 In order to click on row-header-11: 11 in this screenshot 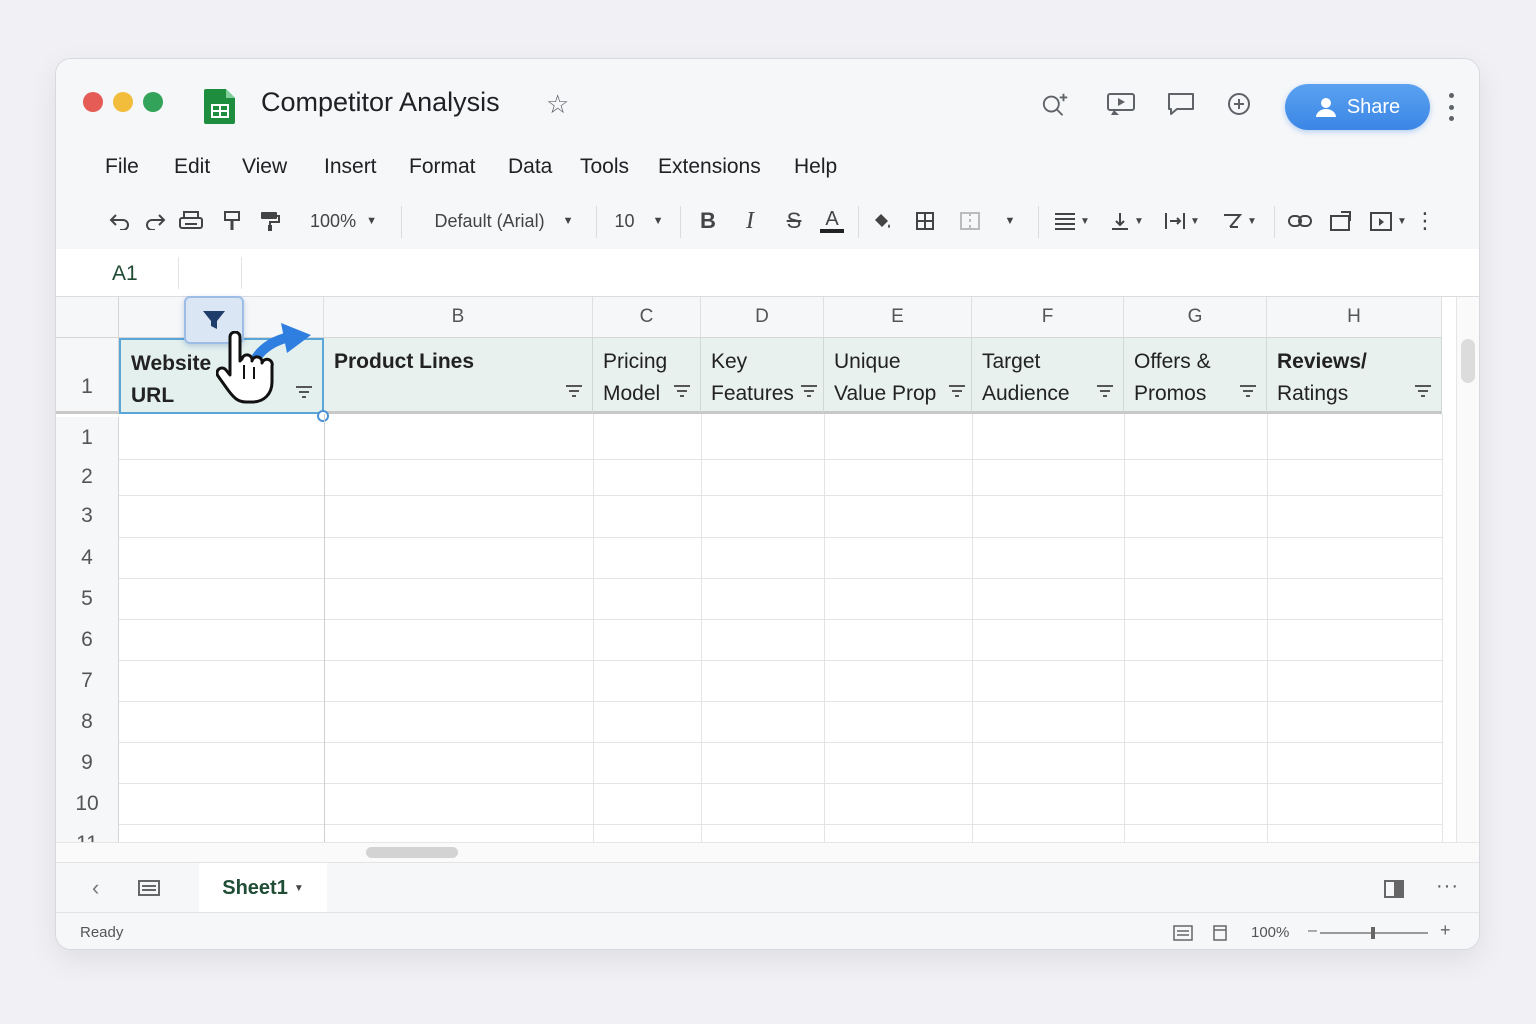, I will do `click(87, 833)`.